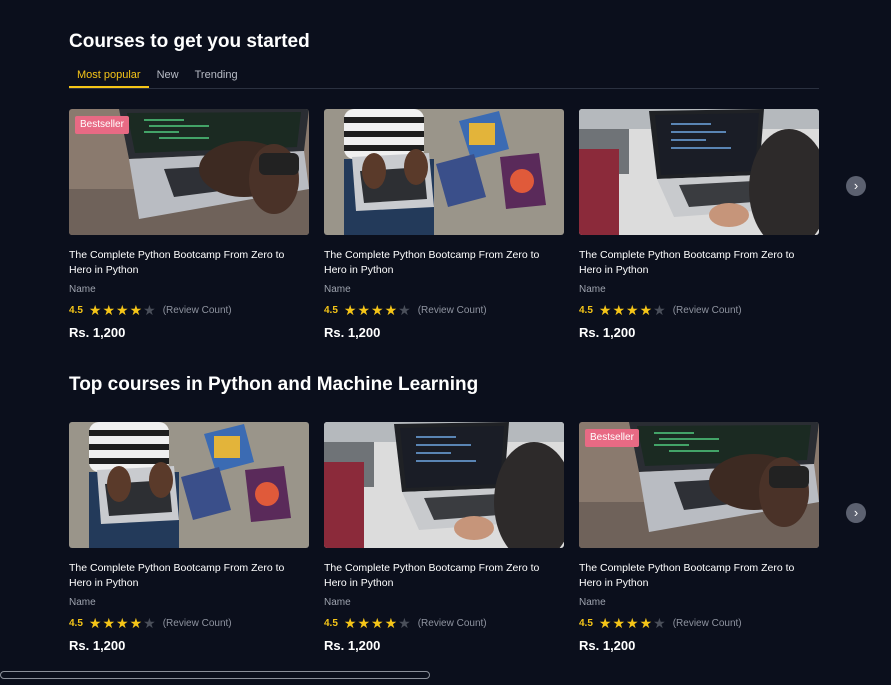  What do you see at coordinates (189, 41) in the screenshot?
I see `section-title: Courses to get you started` at bounding box center [189, 41].